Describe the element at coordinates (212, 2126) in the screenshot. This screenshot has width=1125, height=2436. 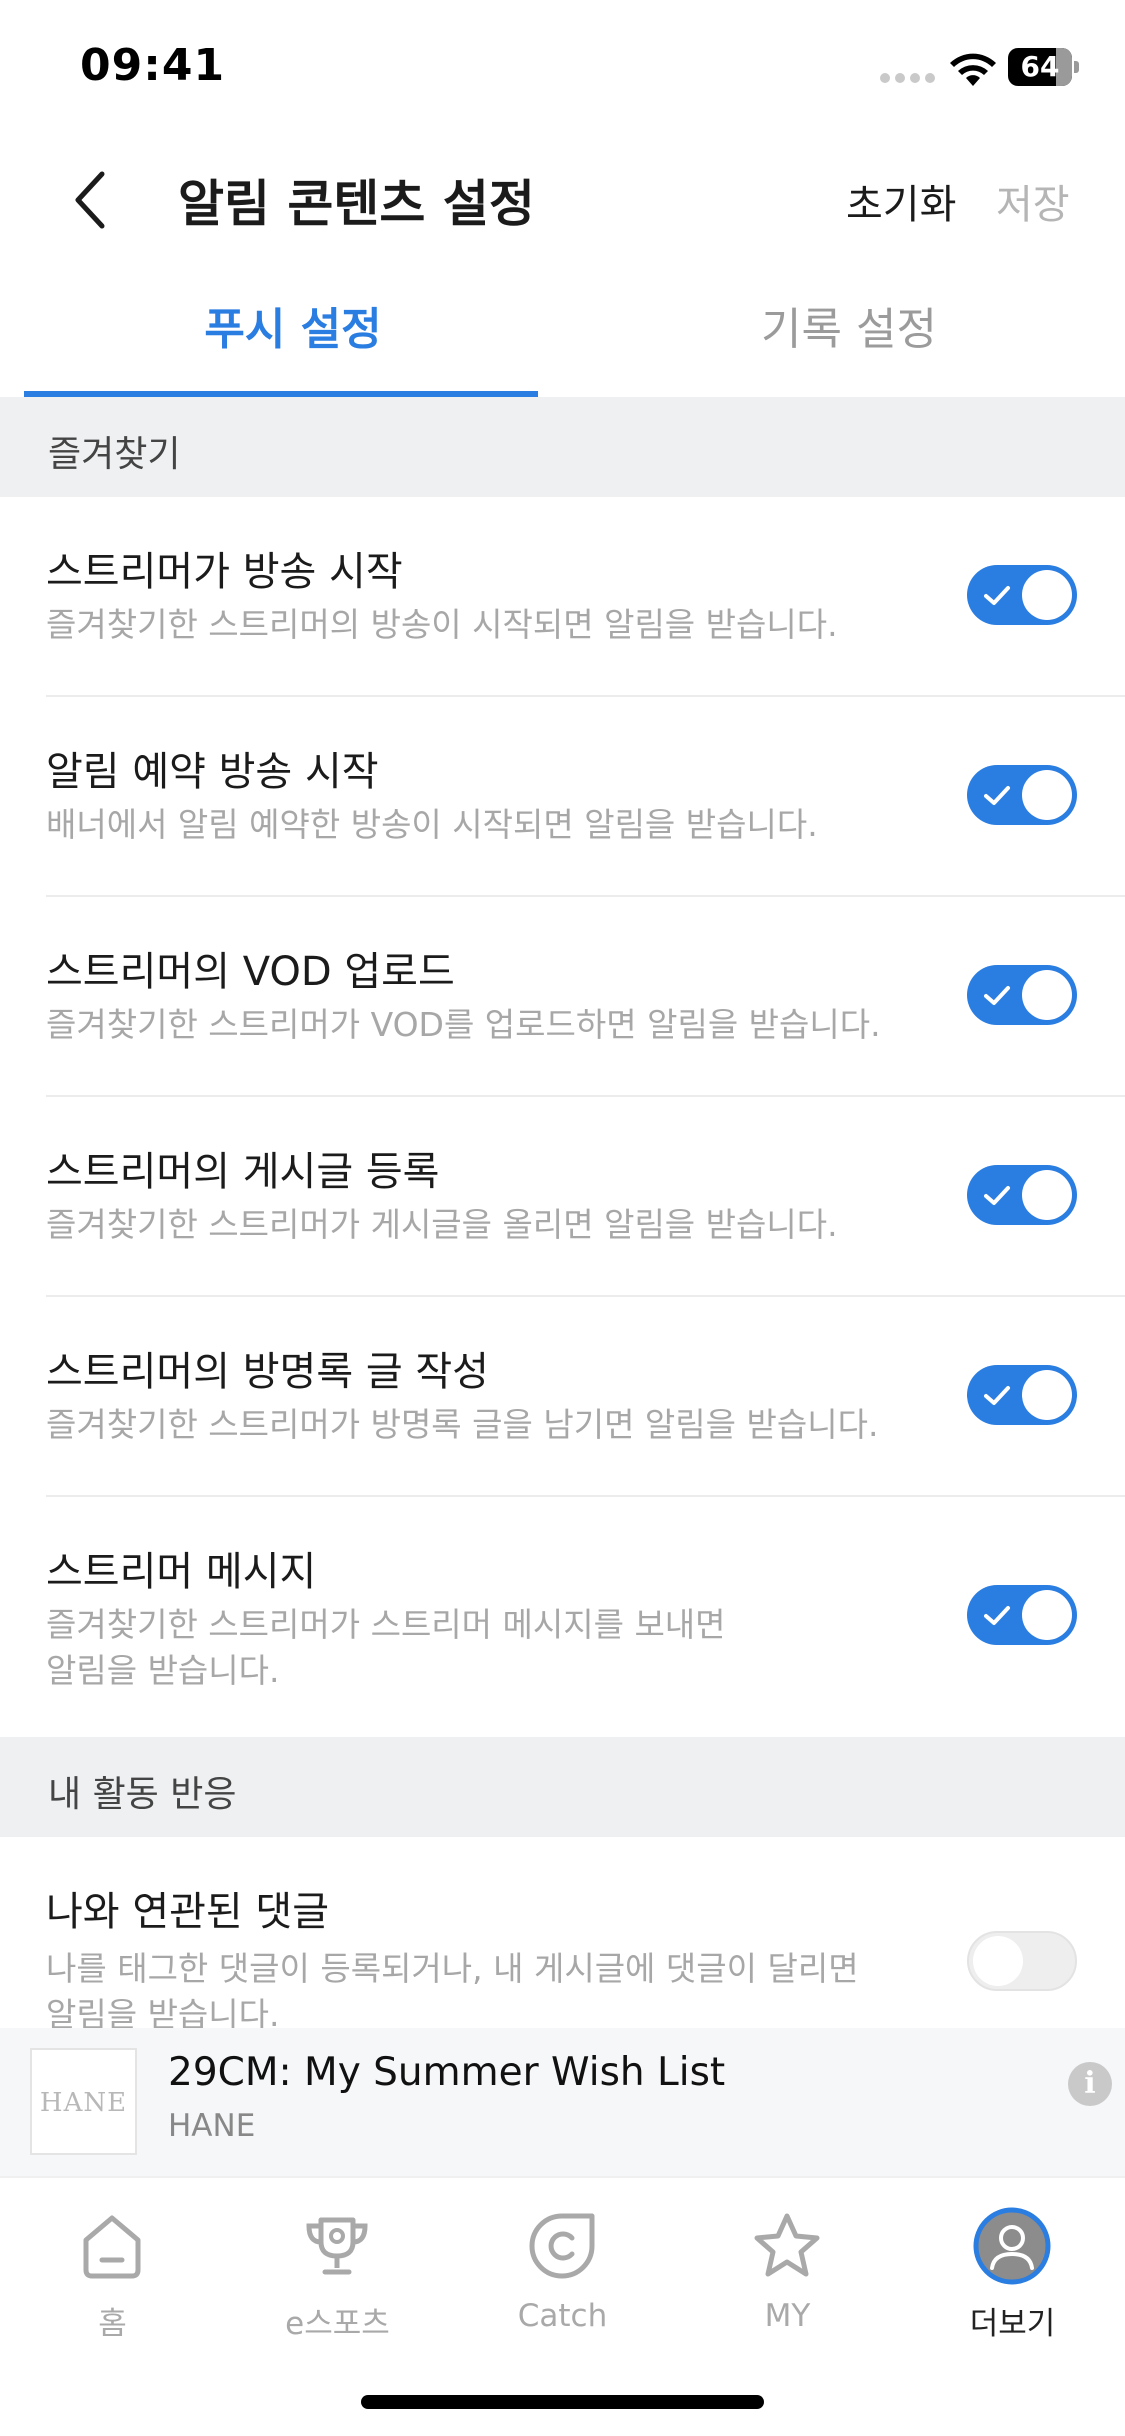
I see `ad-subtitle: HANE` at that location.